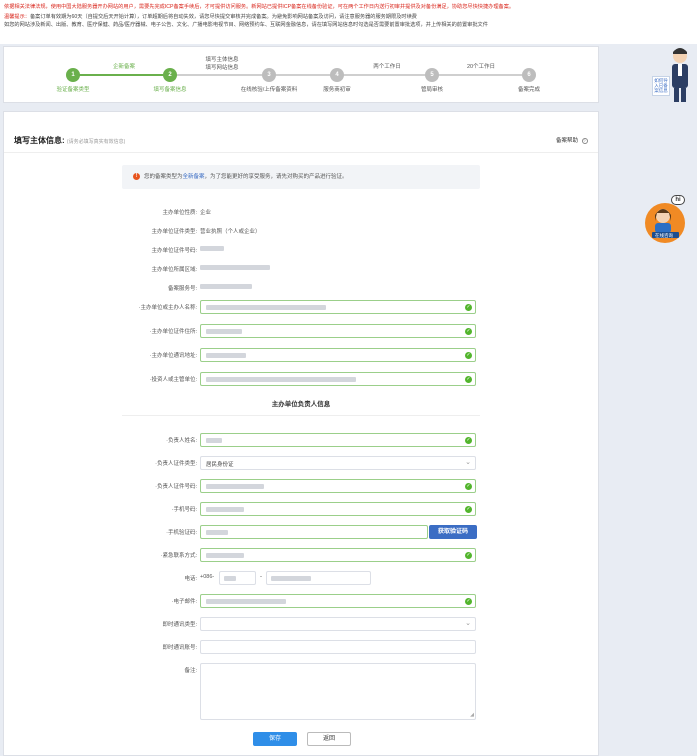  Describe the element at coordinates (528, 90) in the screenshot. I see `step-6-label: 备案完成` at that location.